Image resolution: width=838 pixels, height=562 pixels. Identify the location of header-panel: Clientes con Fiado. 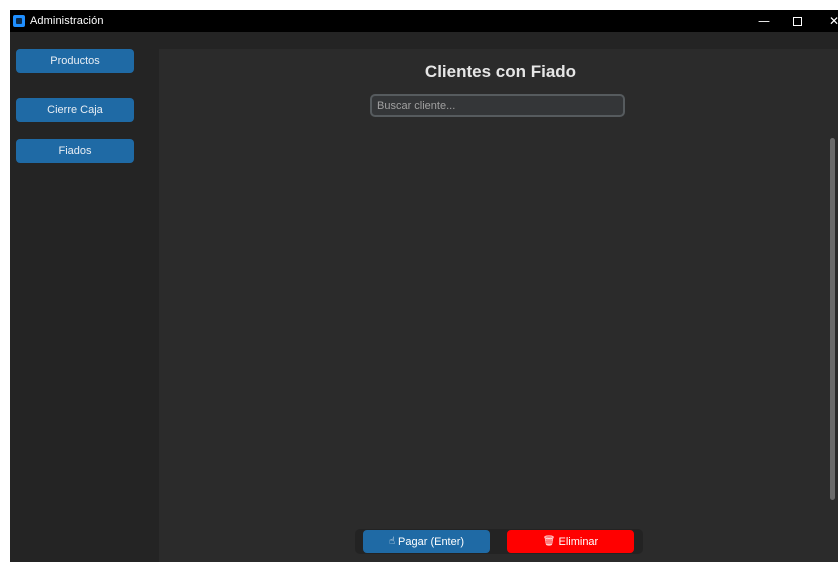
(498, 89).